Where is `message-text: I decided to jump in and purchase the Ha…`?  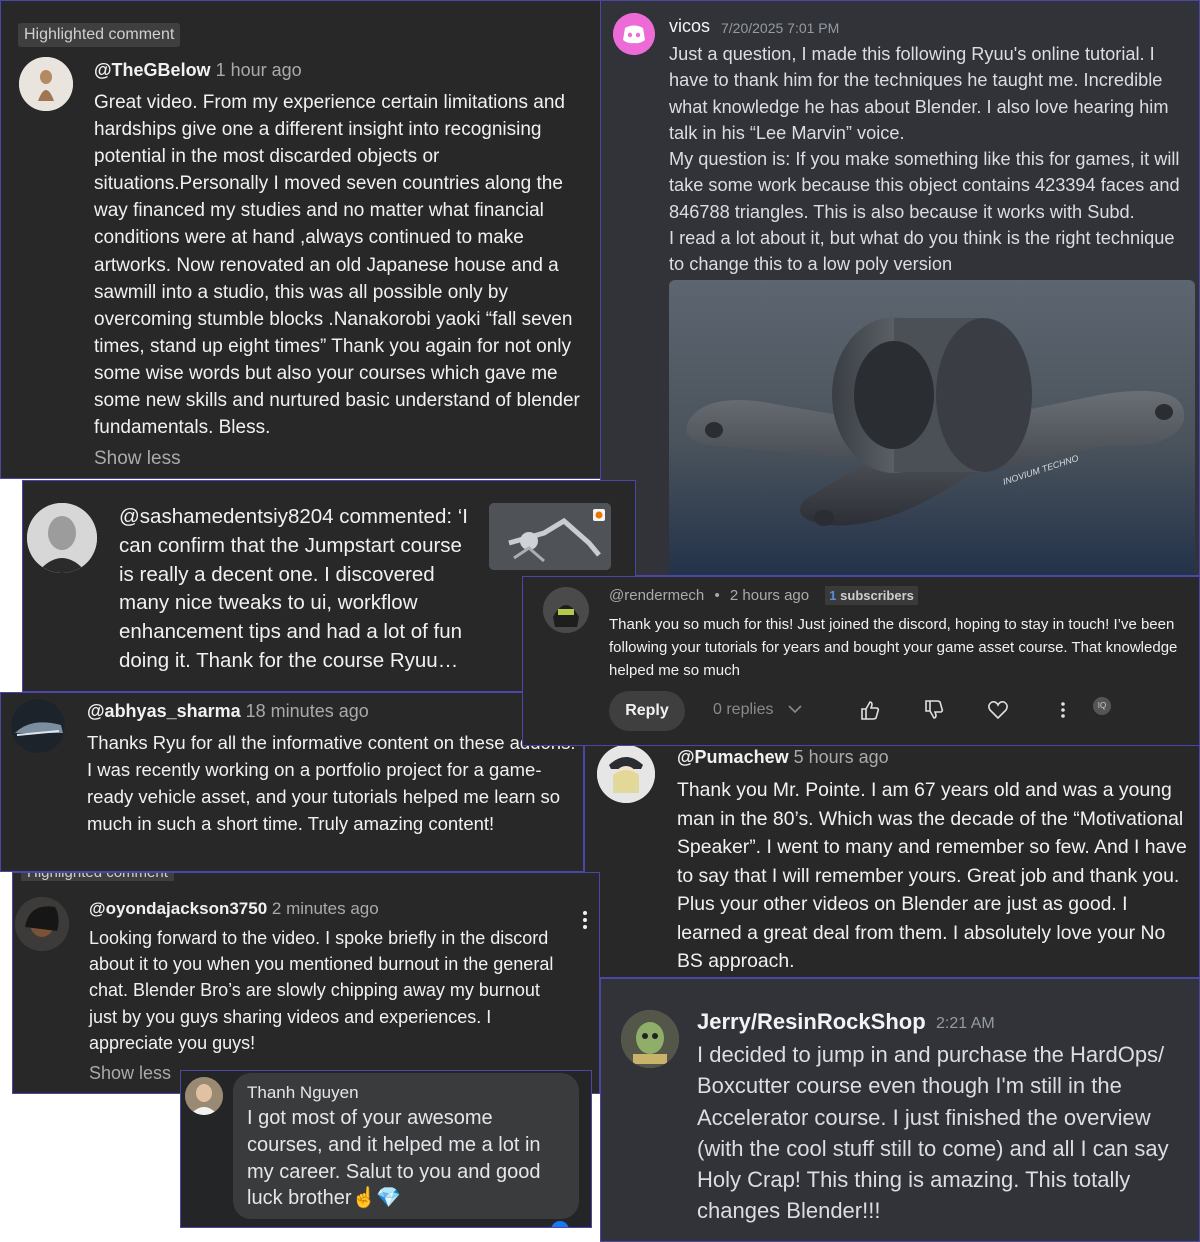 message-text: I decided to jump in and purchase the Ha… is located at coordinates (933, 1133).